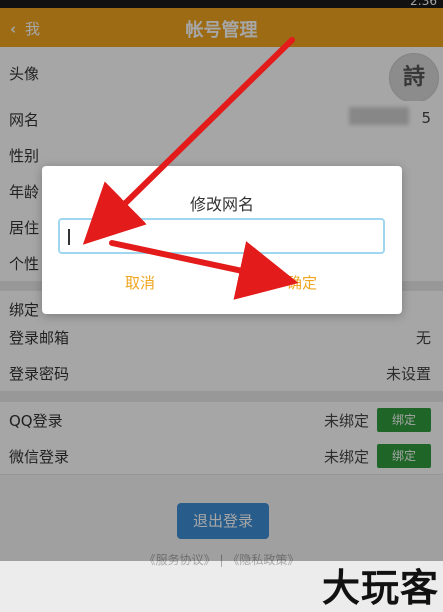 This screenshot has width=443, height=612. I want to click on text-caret, so click(69, 237).